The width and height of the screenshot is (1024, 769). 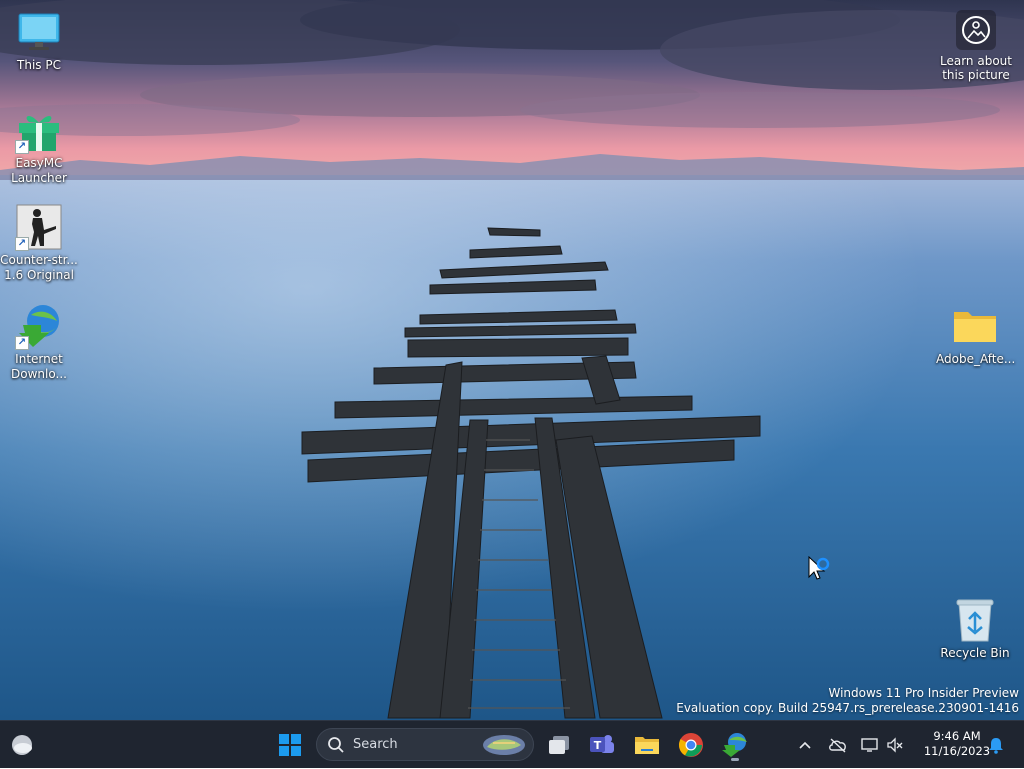 I want to click on svg-text: T, so click(x=598, y=745).